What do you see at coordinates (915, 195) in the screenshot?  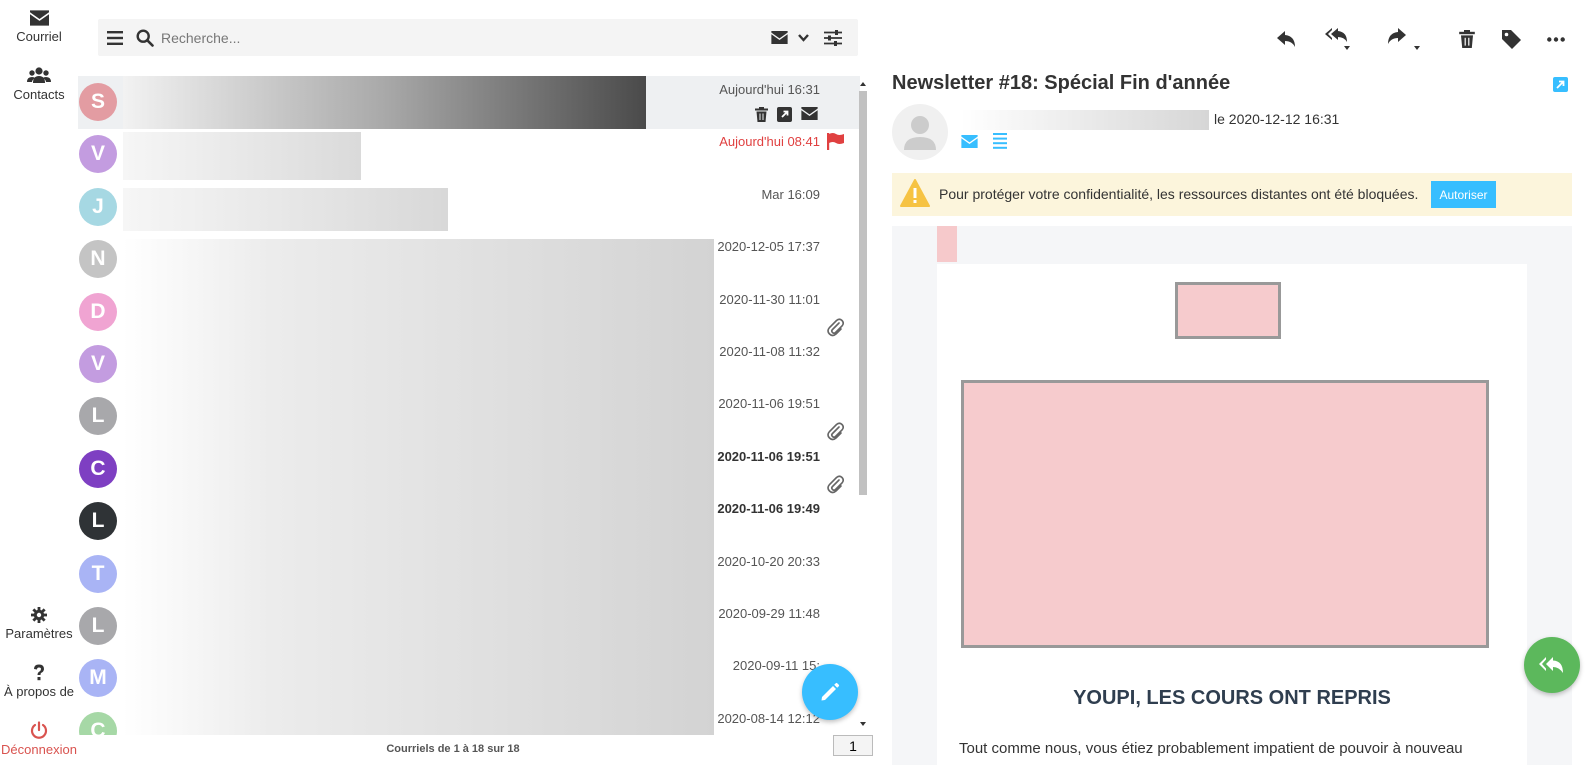 I see `warning-icon` at bounding box center [915, 195].